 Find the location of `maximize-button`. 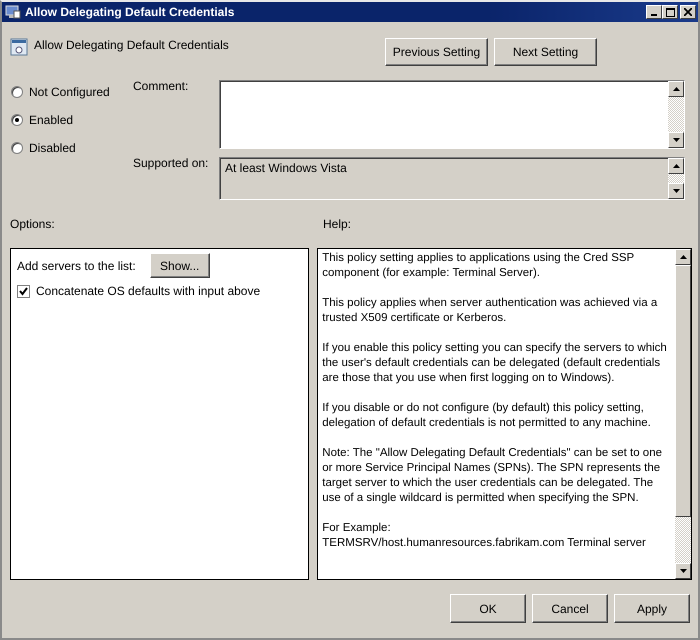

maximize-button is located at coordinates (670, 12).